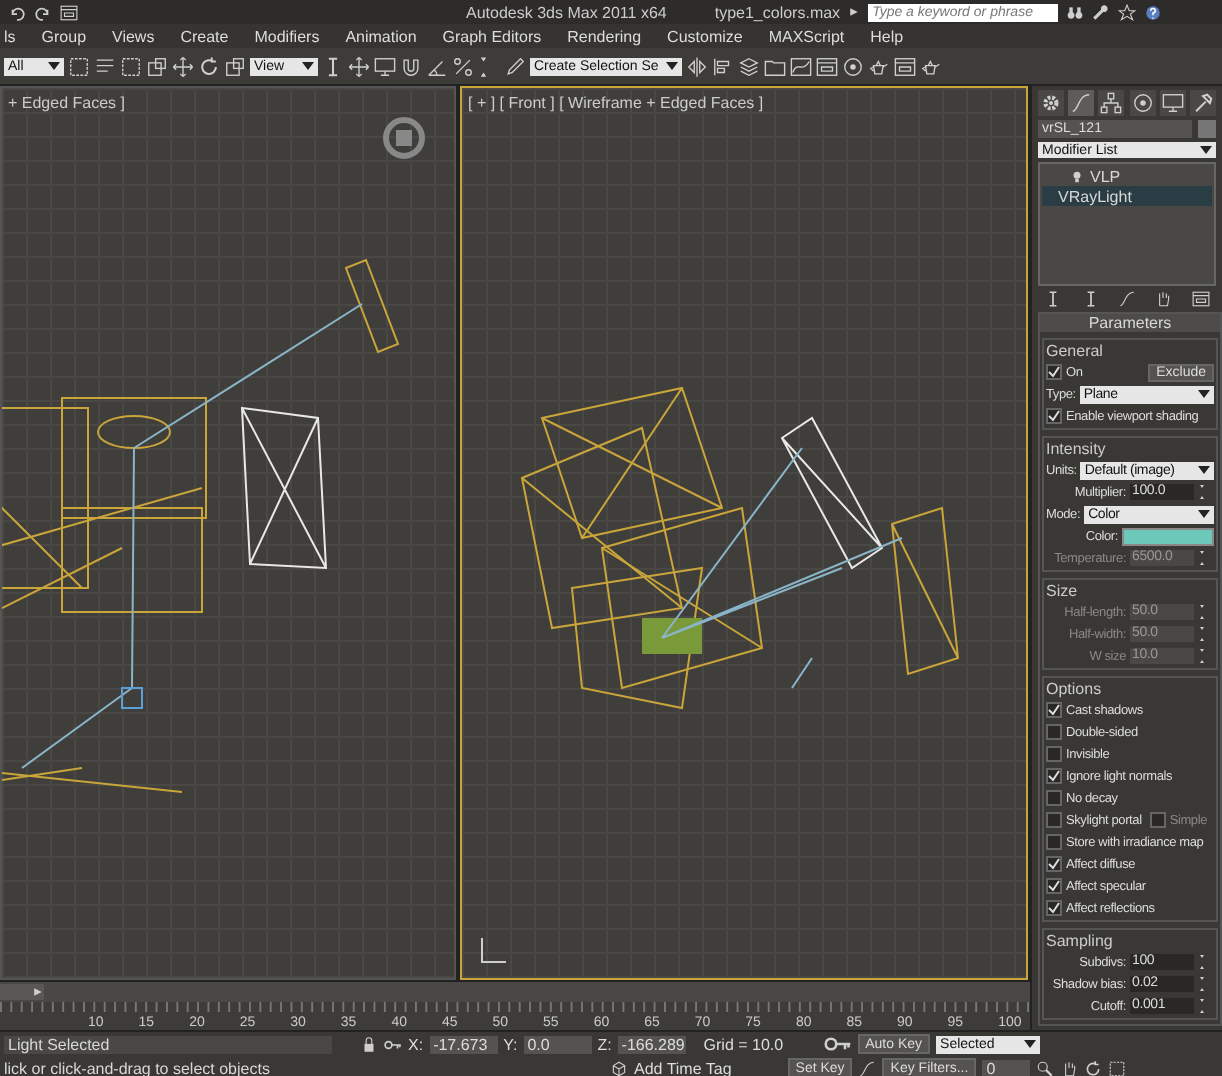 The image size is (1222, 1076). What do you see at coordinates (69, 12) in the screenshot?
I see `window-icon` at bounding box center [69, 12].